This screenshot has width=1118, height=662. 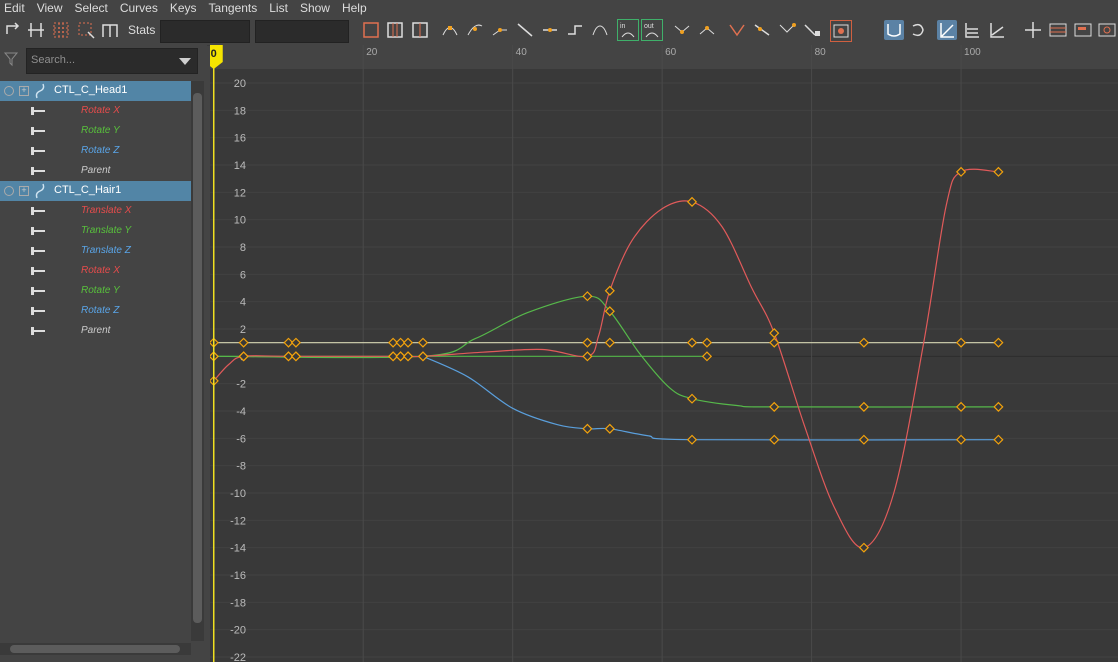 What do you see at coordinates (371, 30) in the screenshot?
I see `frame-all-icon` at bounding box center [371, 30].